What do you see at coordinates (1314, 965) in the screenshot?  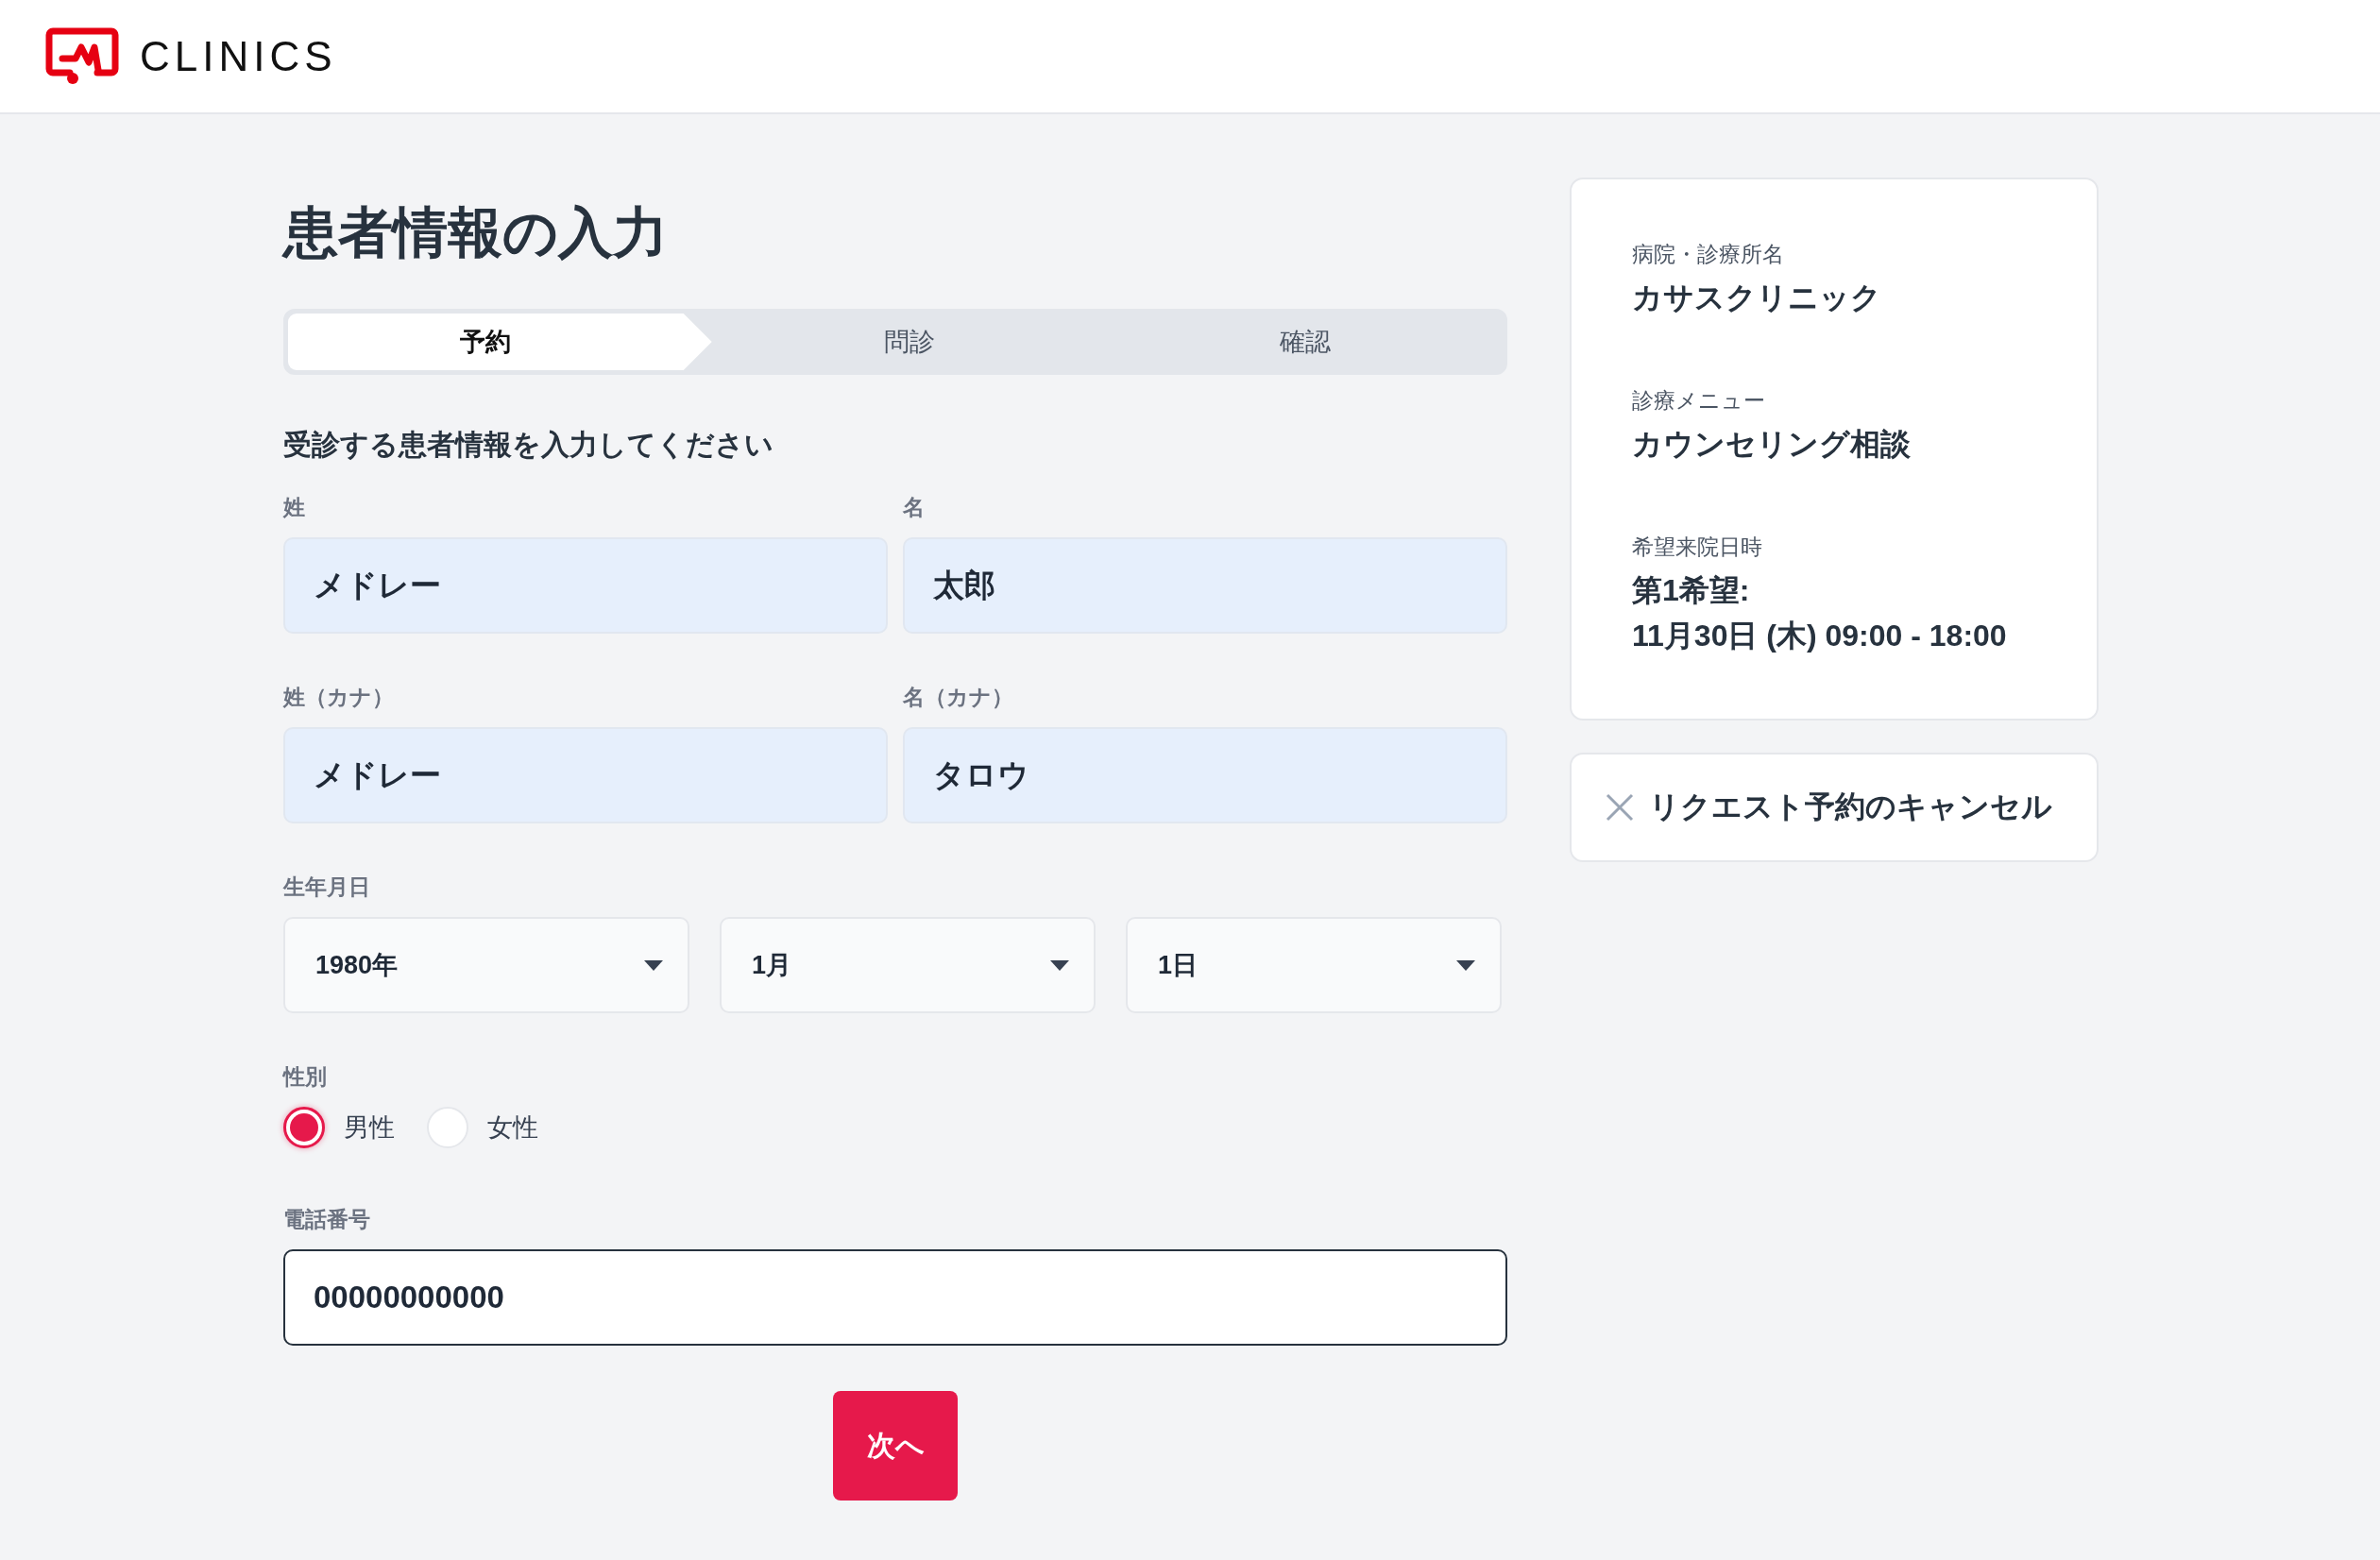 I see `select-field: 1日` at bounding box center [1314, 965].